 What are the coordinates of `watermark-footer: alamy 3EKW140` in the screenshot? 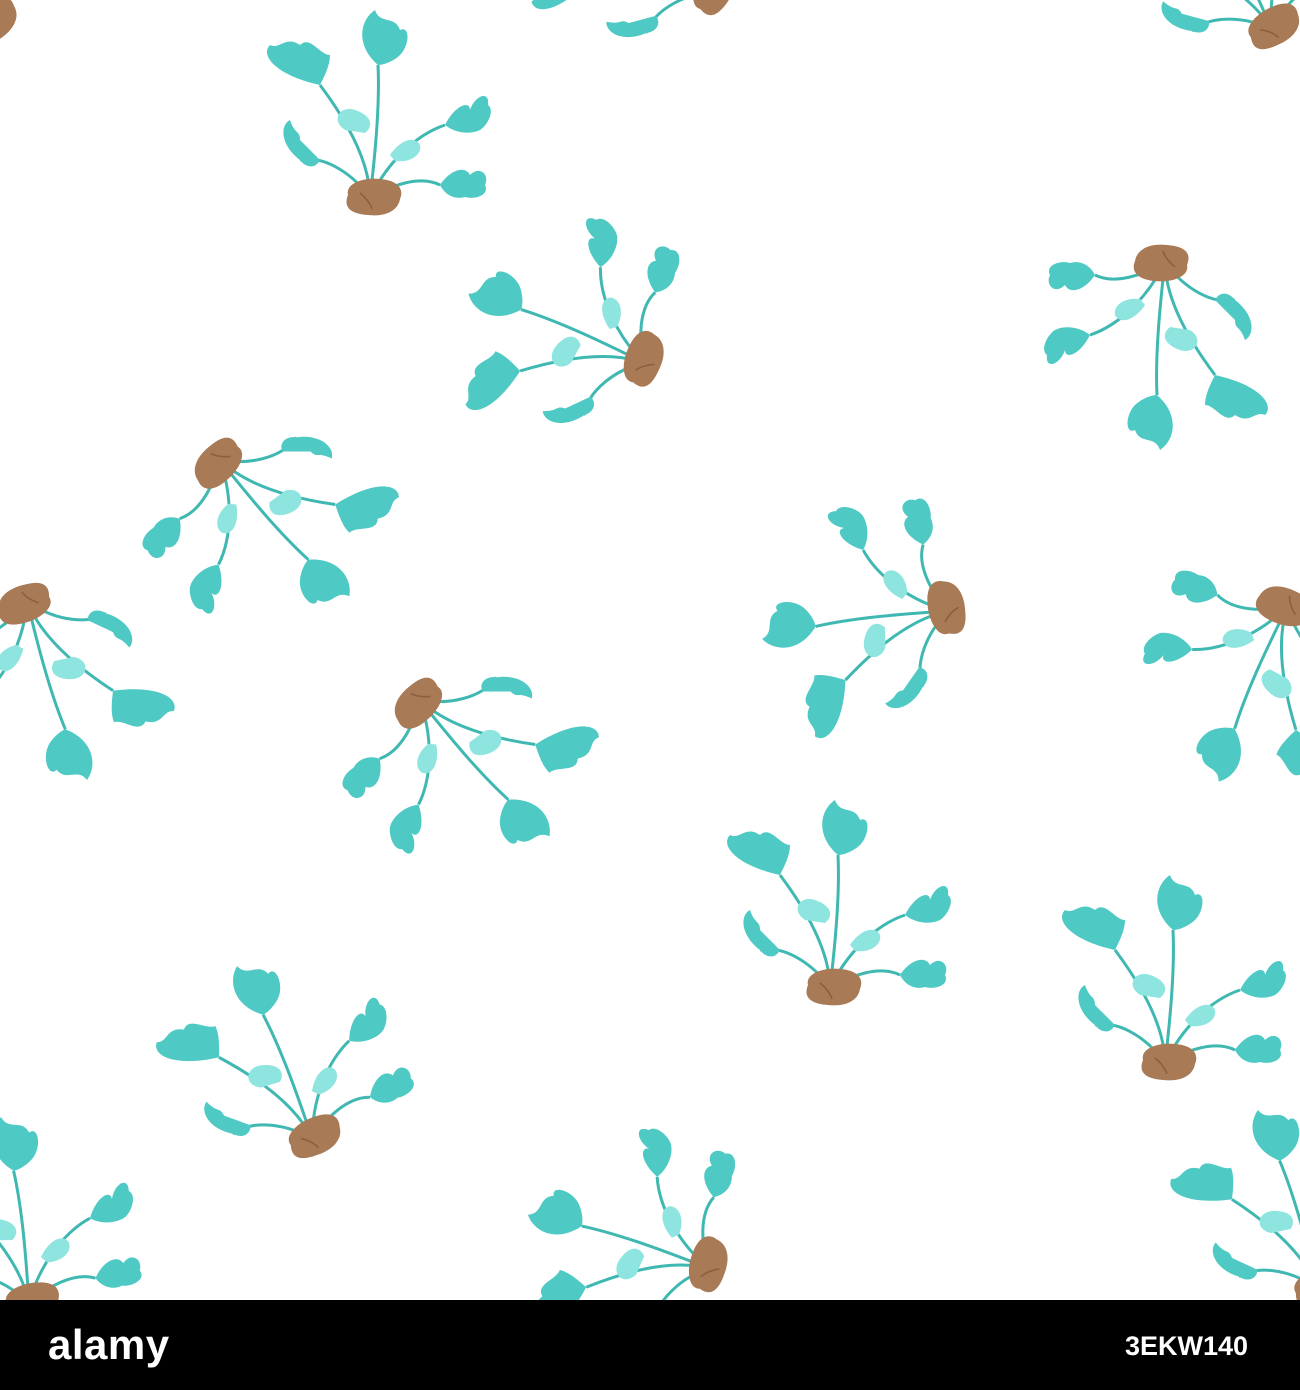 It's located at (650, 1345).